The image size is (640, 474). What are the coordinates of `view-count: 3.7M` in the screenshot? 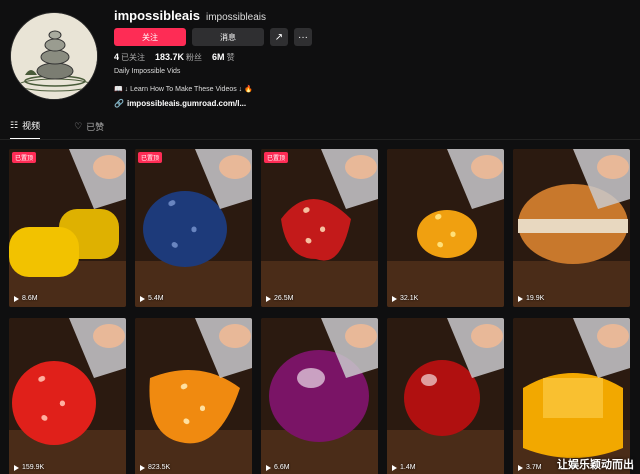 It's located at (530, 467).